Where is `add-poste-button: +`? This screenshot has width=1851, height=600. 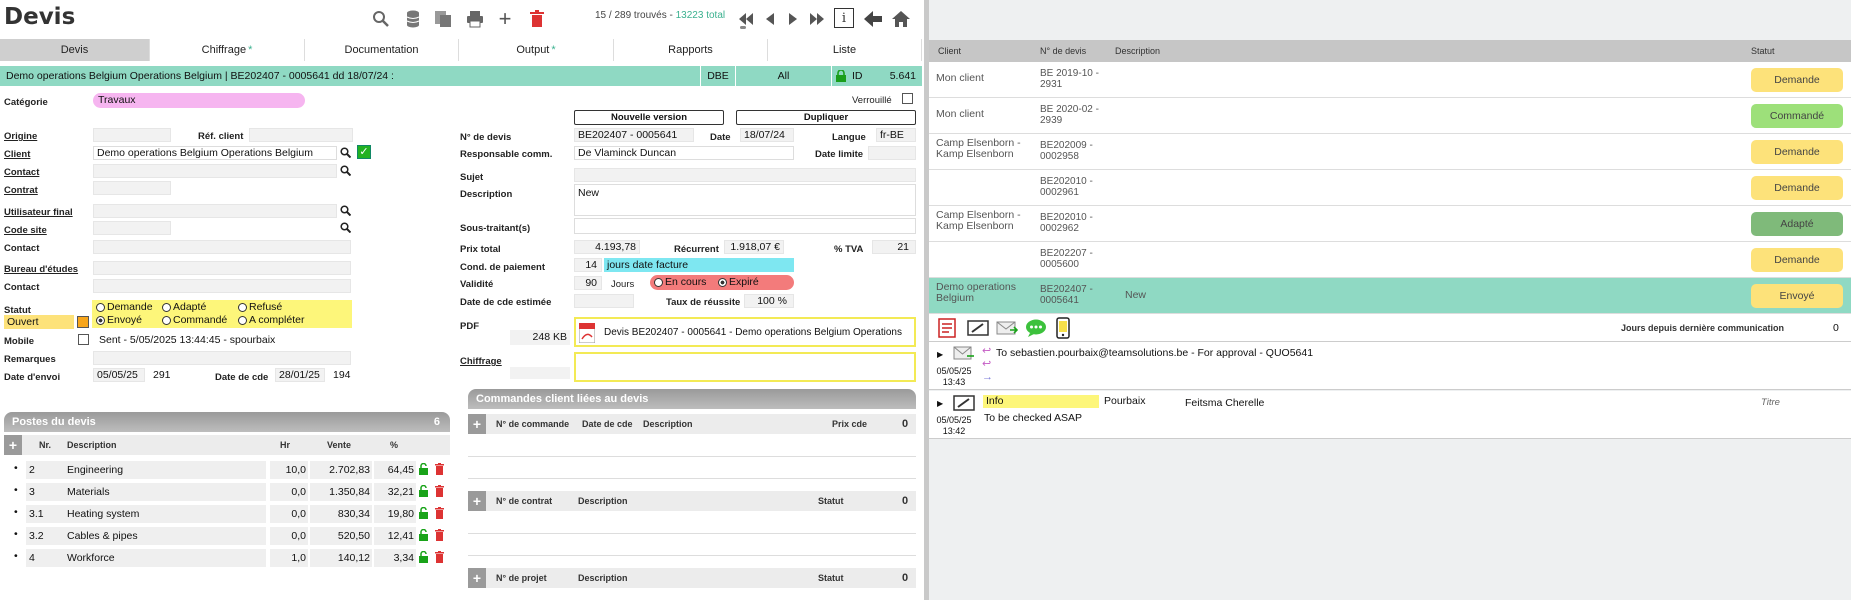 add-poste-button: + is located at coordinates (13, 445).